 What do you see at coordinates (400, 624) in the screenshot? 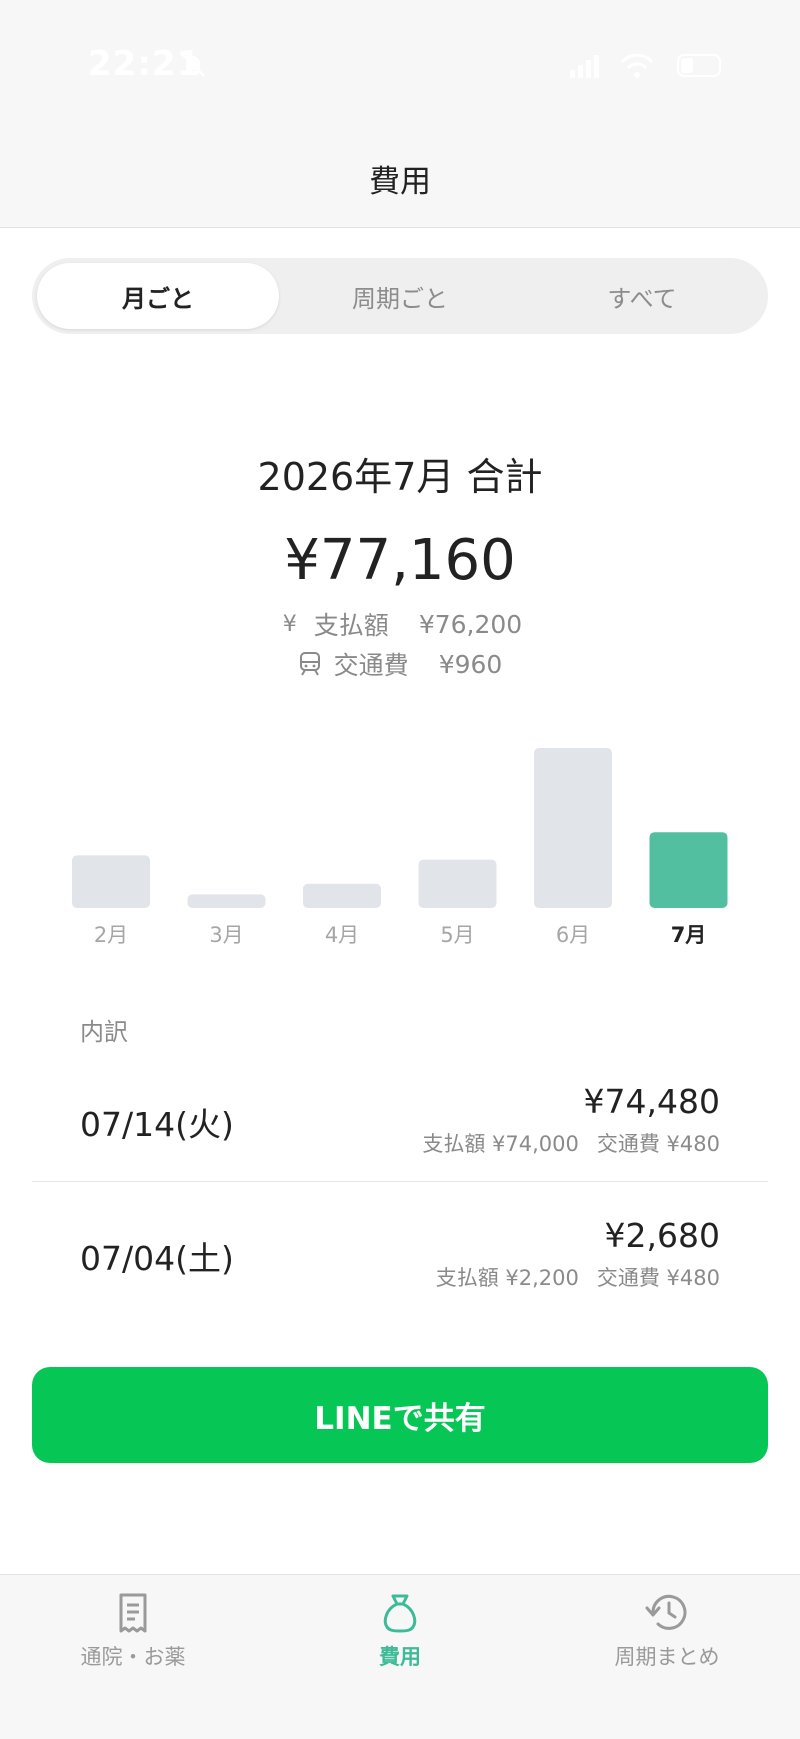
I see `payment-summary: ¥ 支払額 ¥76,200` at bounding box center [400, 624].